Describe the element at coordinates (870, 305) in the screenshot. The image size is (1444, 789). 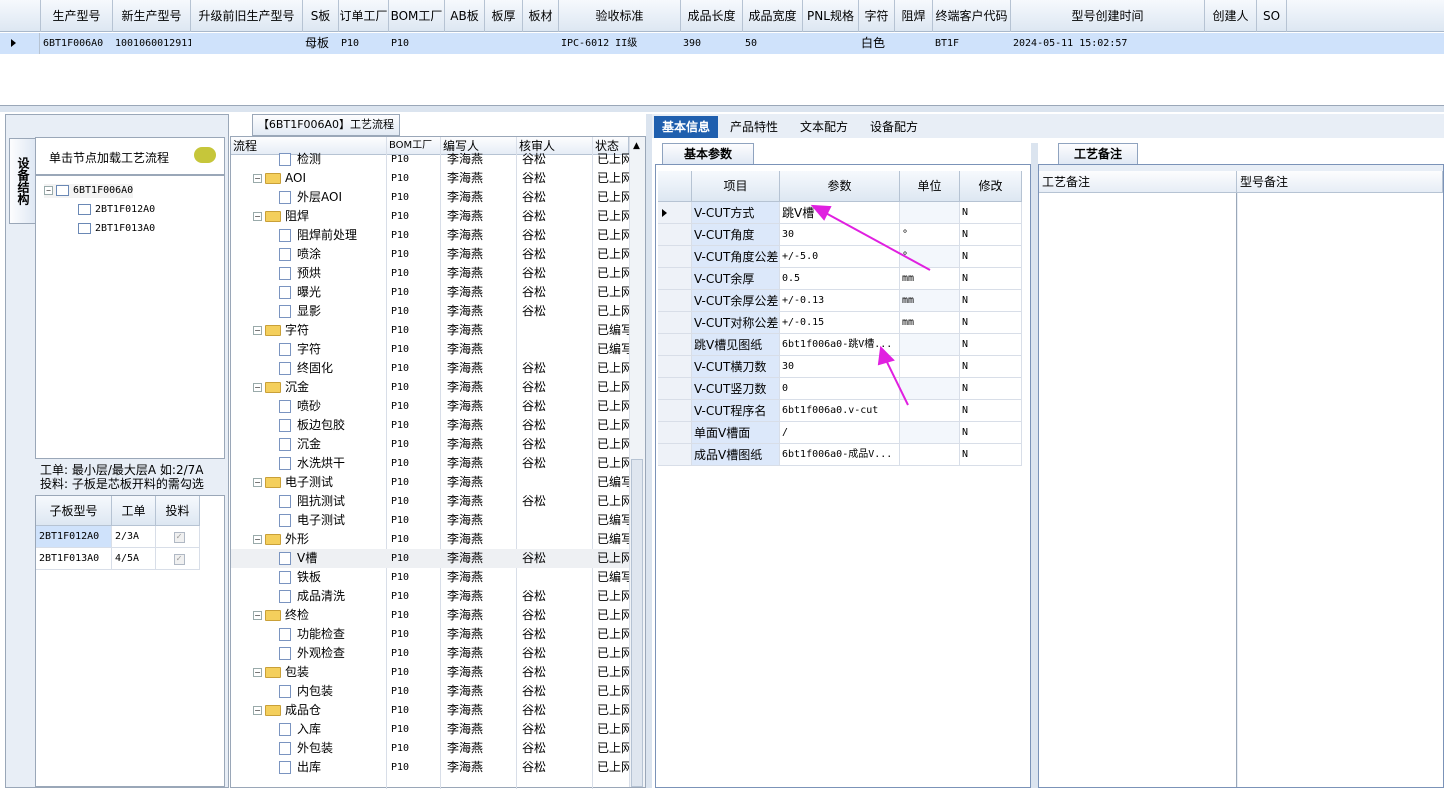
I see `annotation-arrows` at that location.